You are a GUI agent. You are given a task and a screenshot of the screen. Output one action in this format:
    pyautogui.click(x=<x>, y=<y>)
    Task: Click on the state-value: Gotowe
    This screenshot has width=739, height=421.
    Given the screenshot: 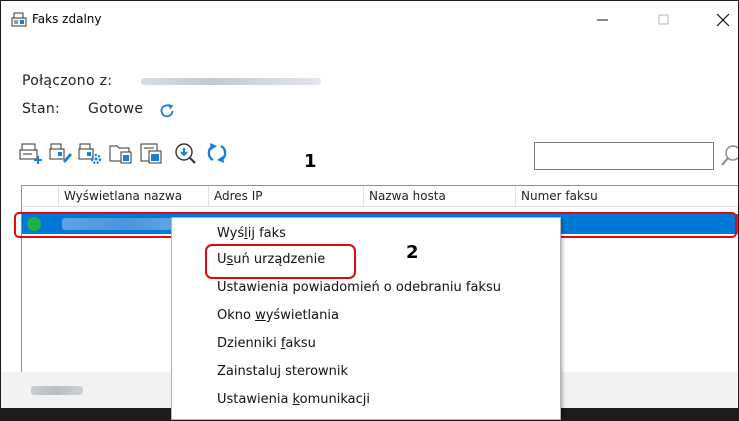 What is the action you would take?
    pyautogui.click(x=116, y=109)
    